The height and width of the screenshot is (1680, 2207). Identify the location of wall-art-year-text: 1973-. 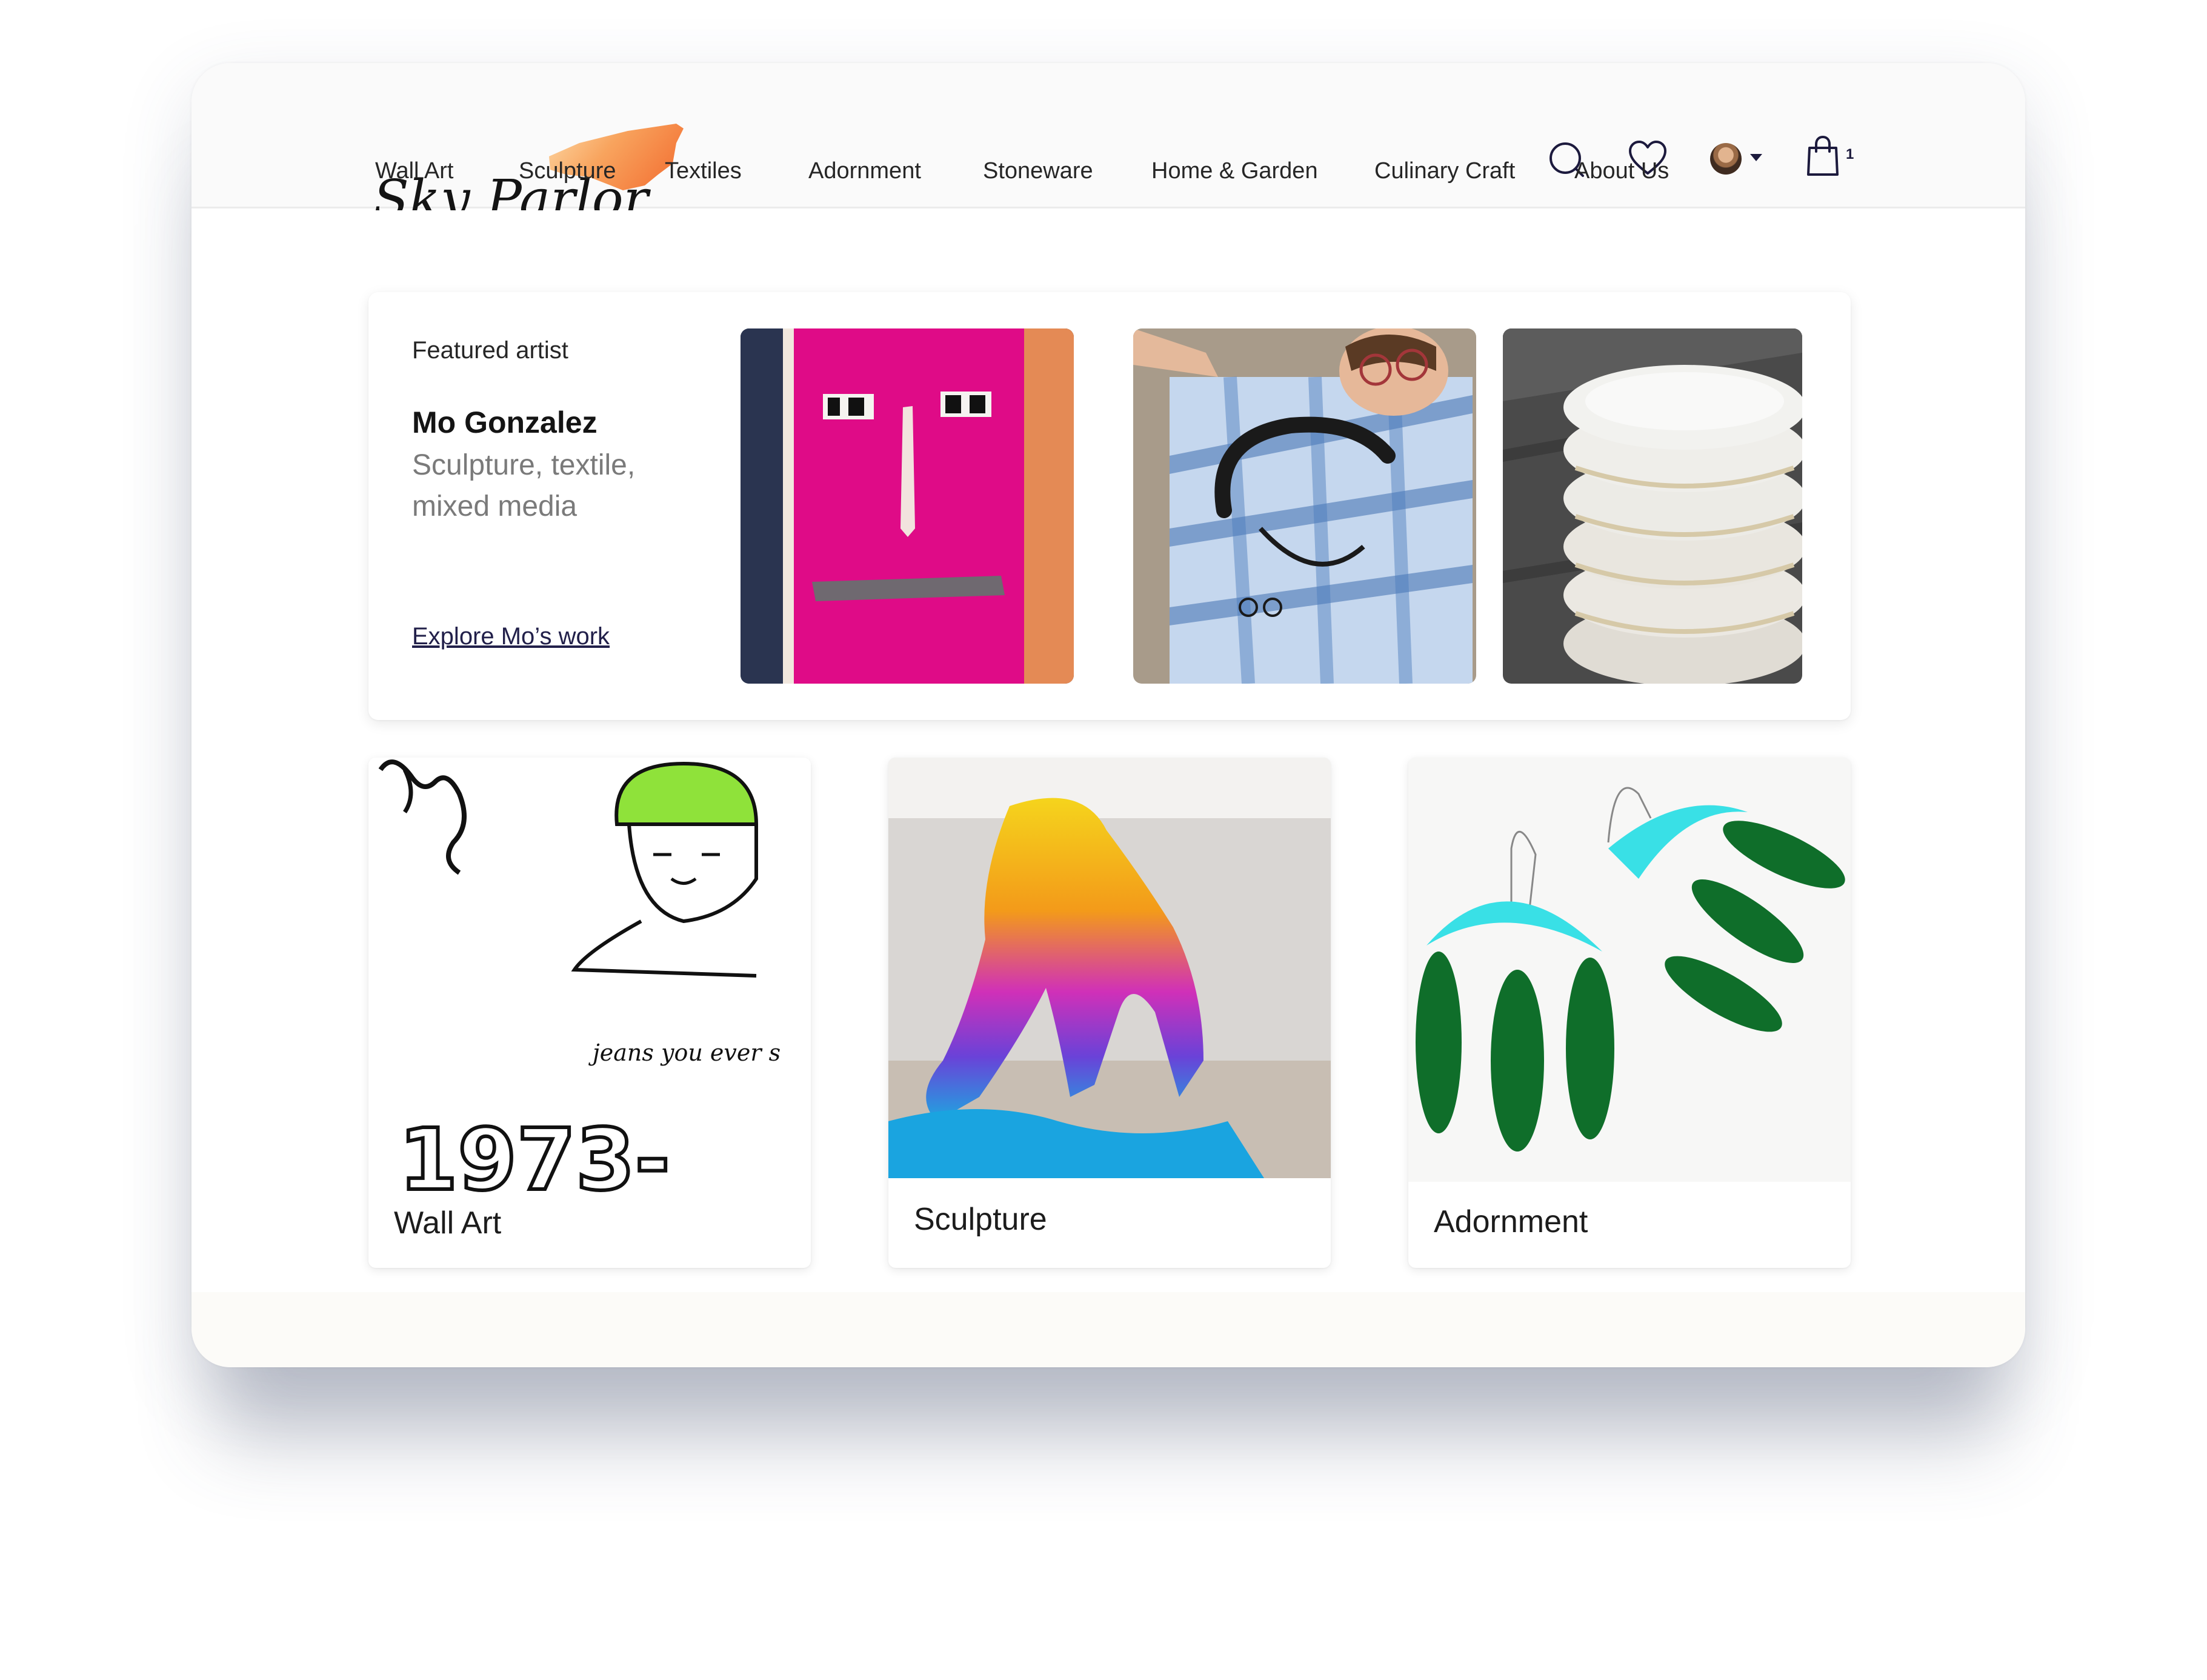
(534, 1155).